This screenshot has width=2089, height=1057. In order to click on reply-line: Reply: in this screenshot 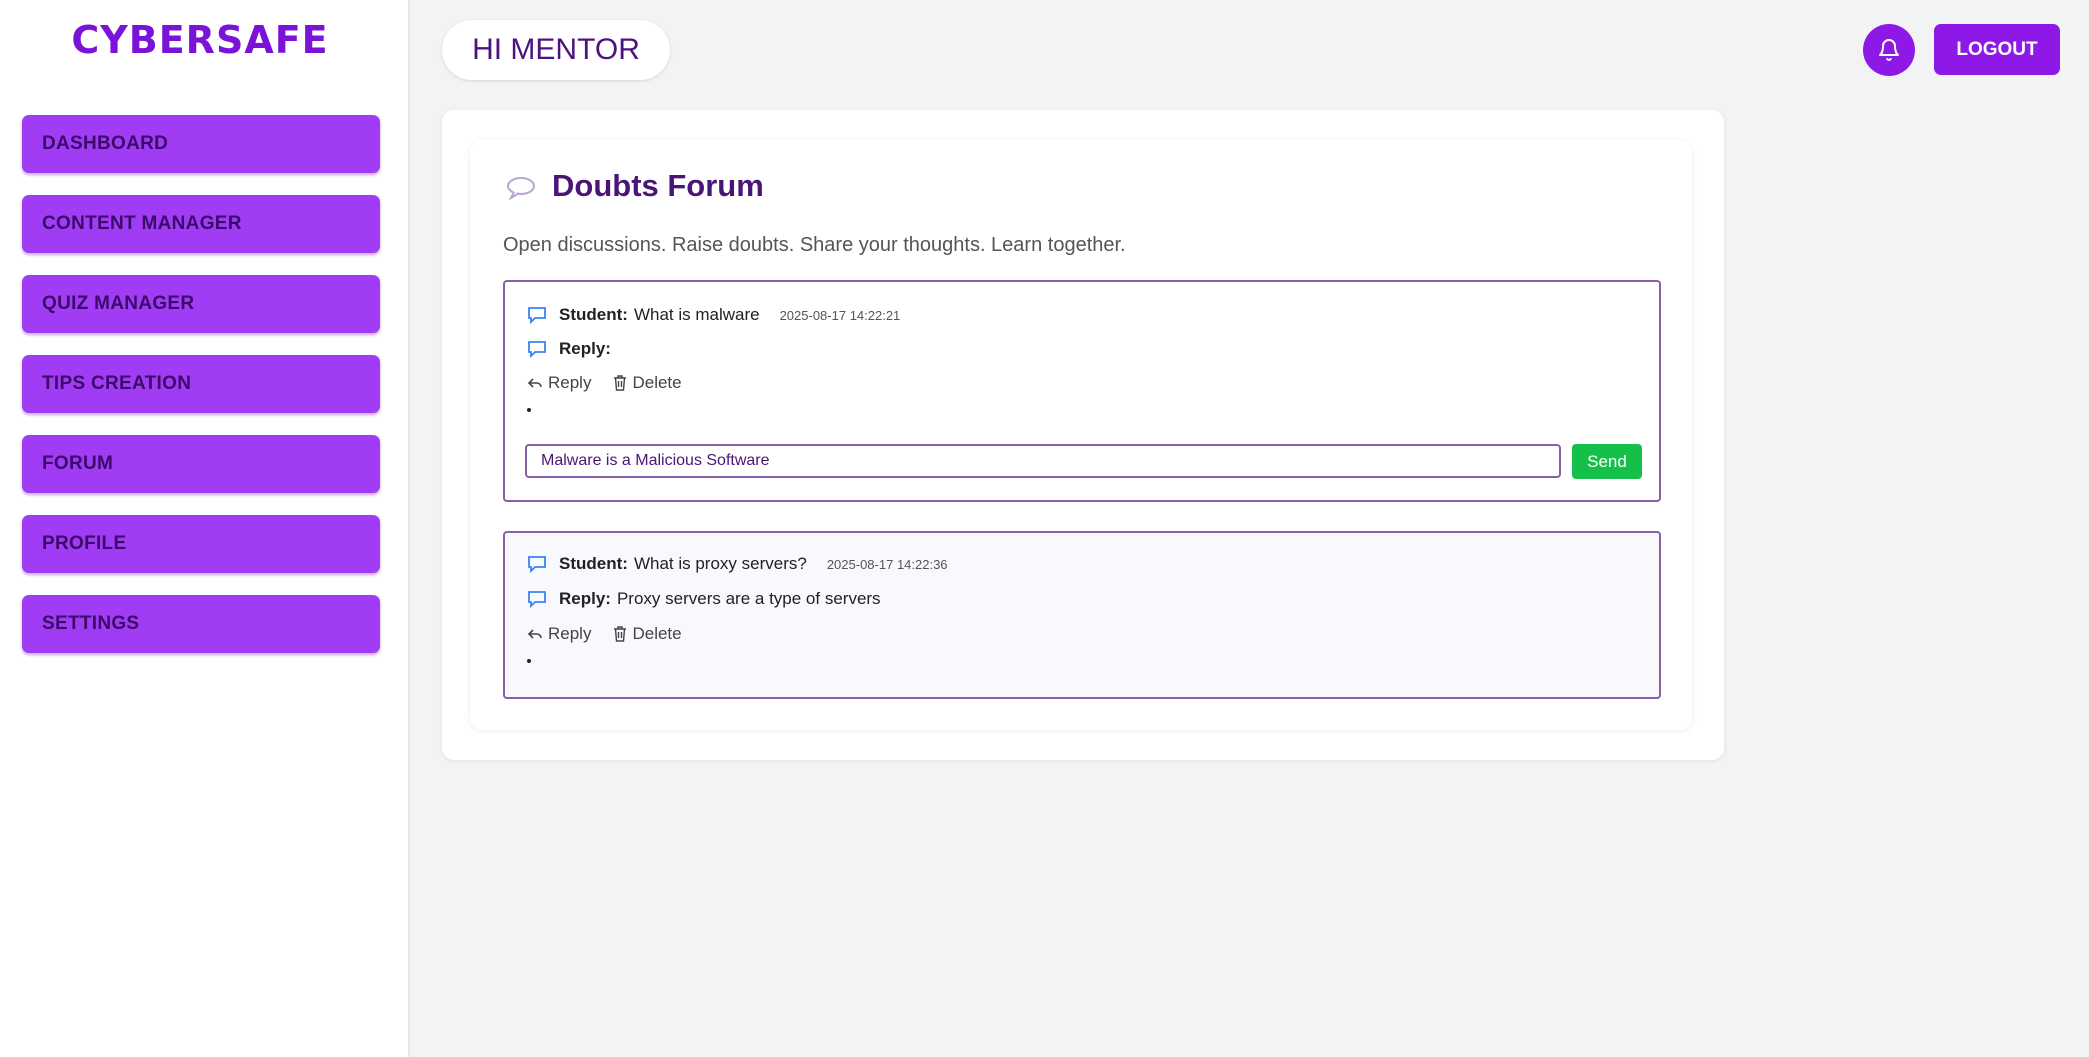, I will do `click(572, 349)`.